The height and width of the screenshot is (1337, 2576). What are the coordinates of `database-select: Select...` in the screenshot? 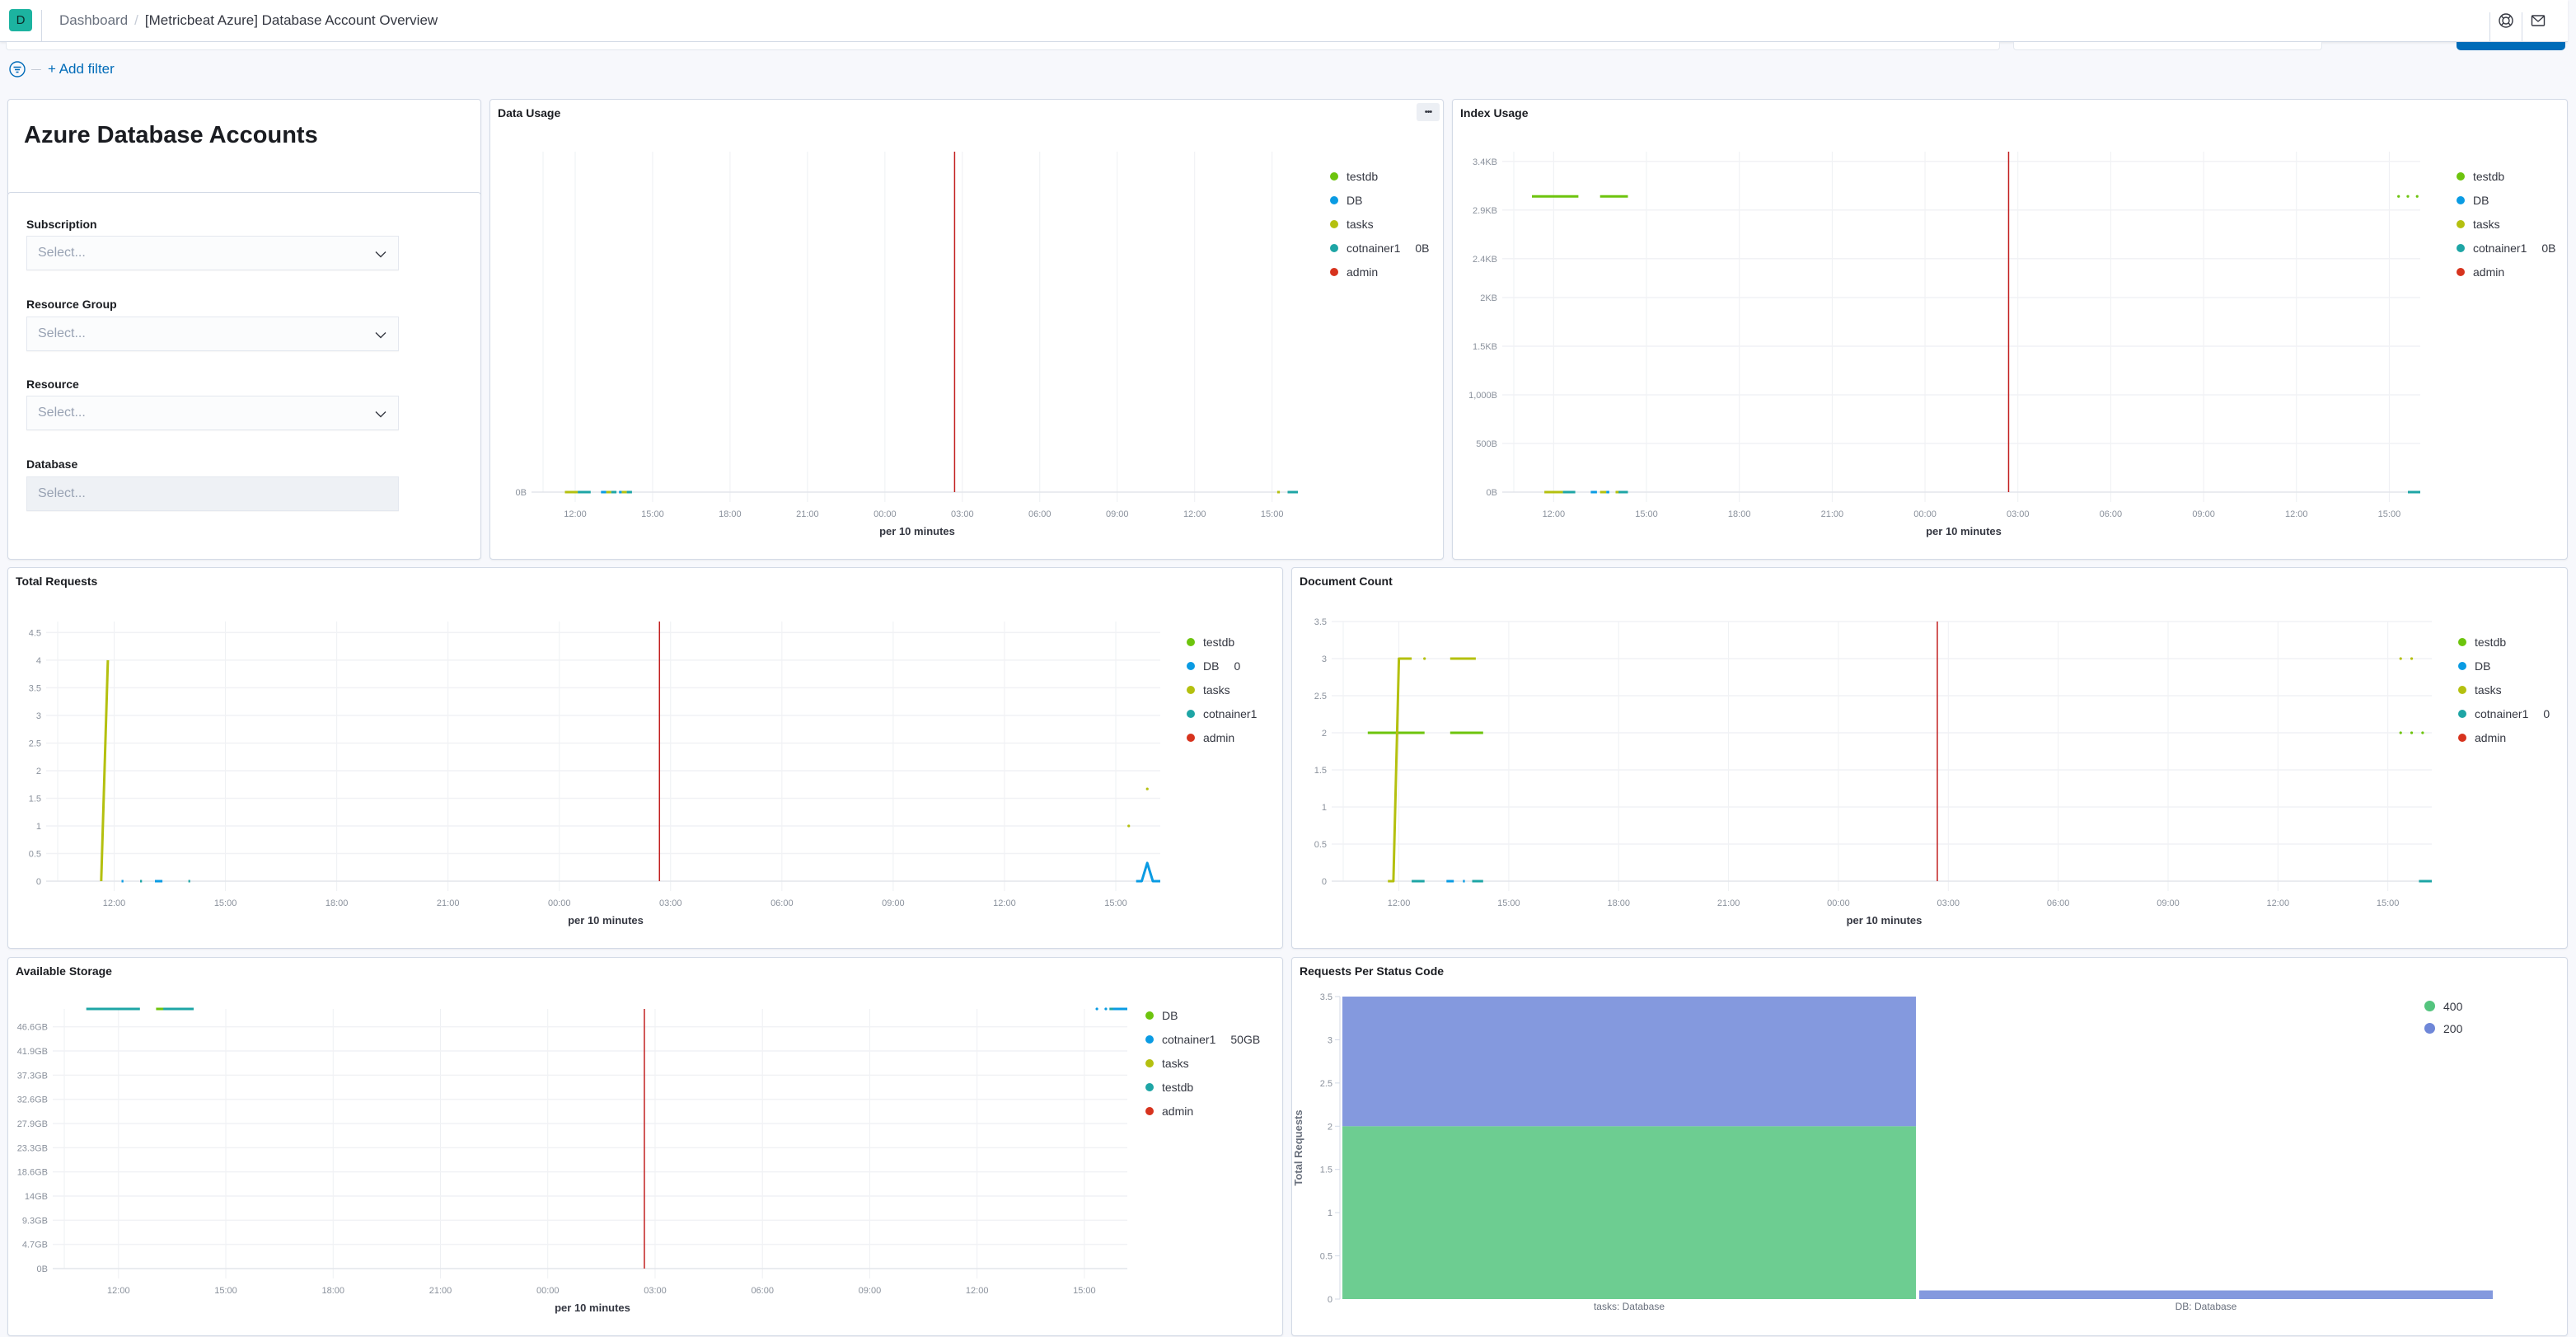 It's located at (212, 493).